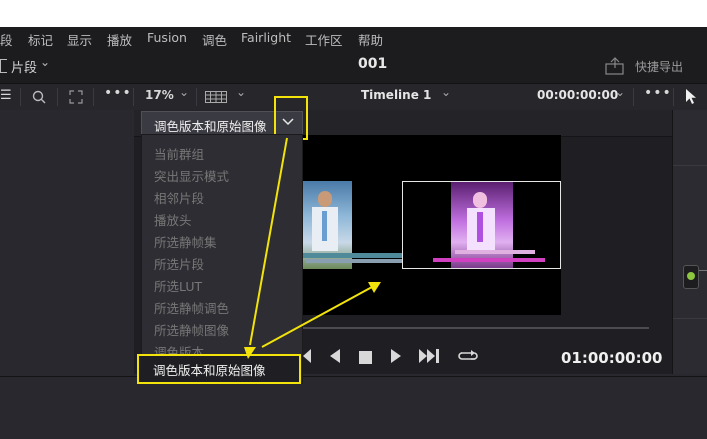  I want to click on annotation-arrows, so click(312, 248).